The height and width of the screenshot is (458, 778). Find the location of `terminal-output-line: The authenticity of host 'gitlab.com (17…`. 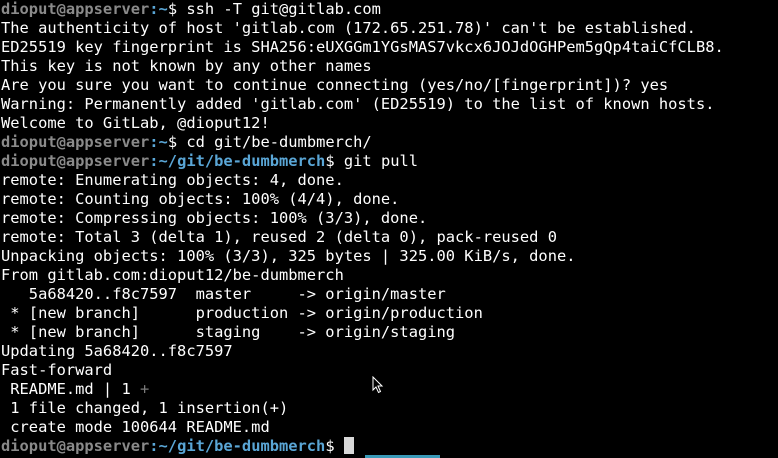

terminal-output-line: The authenticity of host 'gitlab.com (17… is located at coordinates (348, 28).